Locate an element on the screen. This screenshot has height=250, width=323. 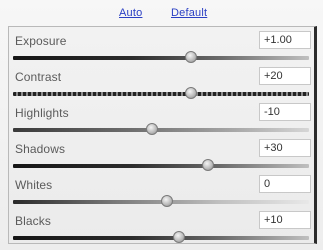
highlights-row: Highlights -10 is located at coordinates (162, 119).